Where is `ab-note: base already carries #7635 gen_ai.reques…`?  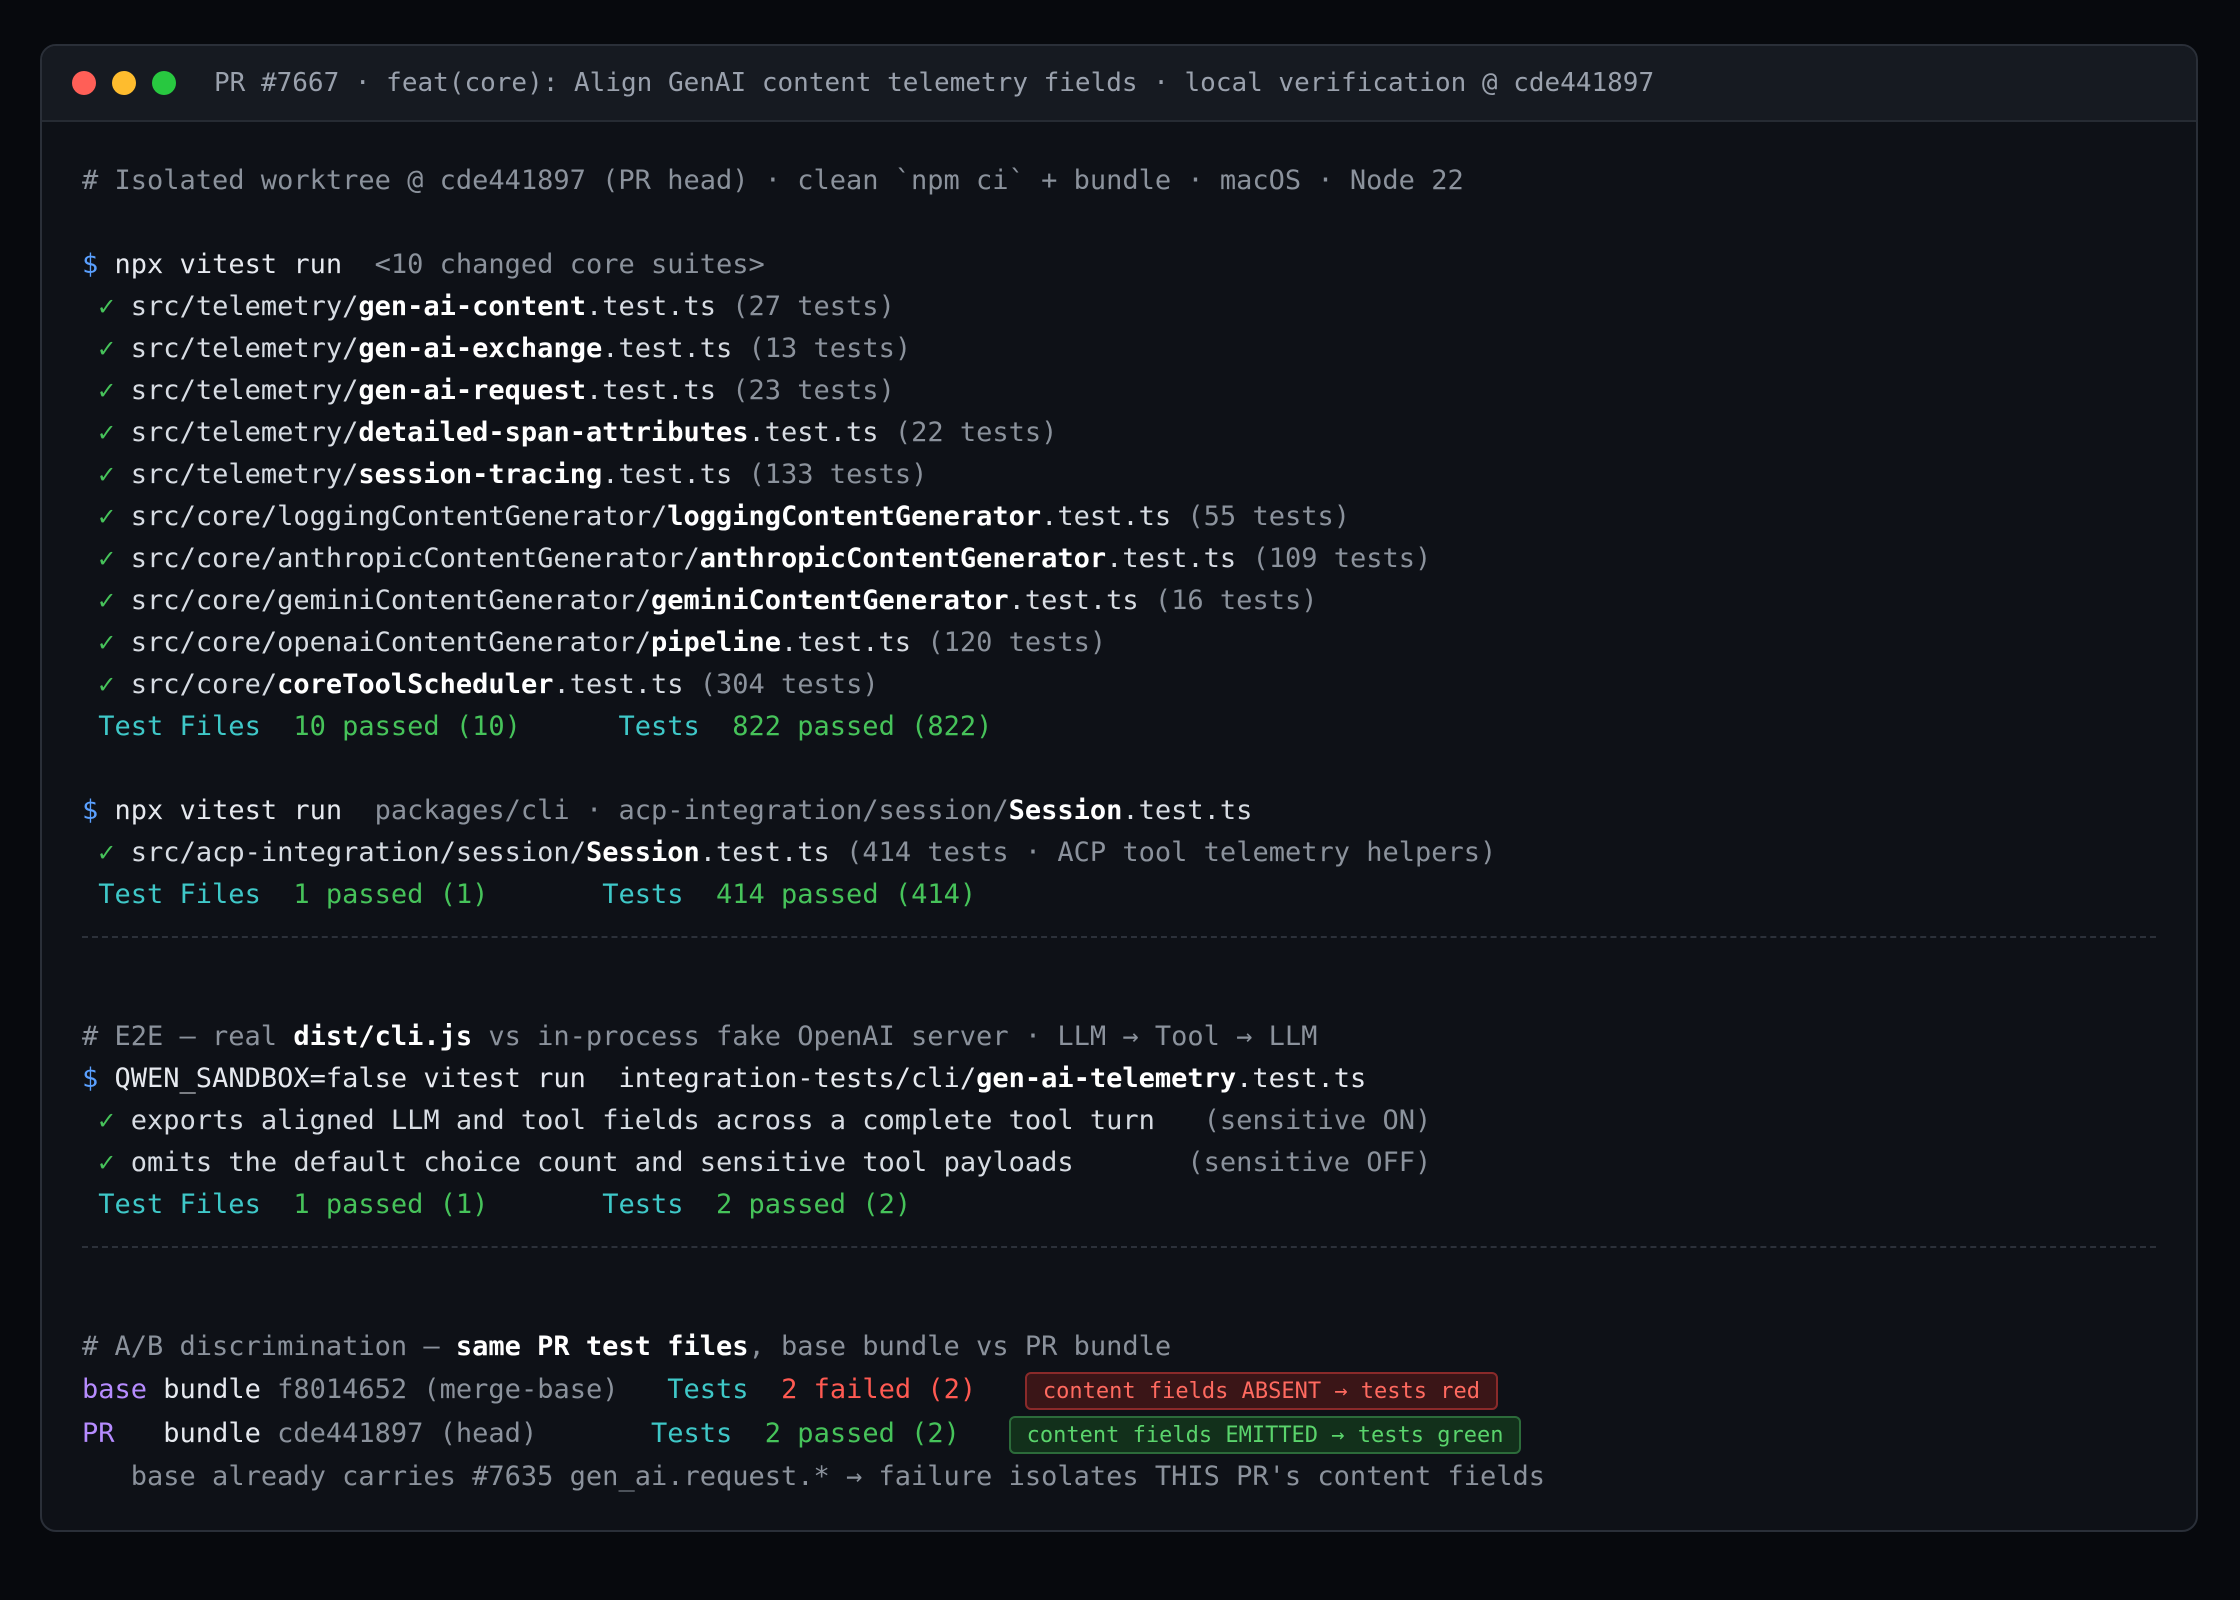
ab-note: base already carries #7635 gen_ai.reques… is located at coordinates (1119, 1477).